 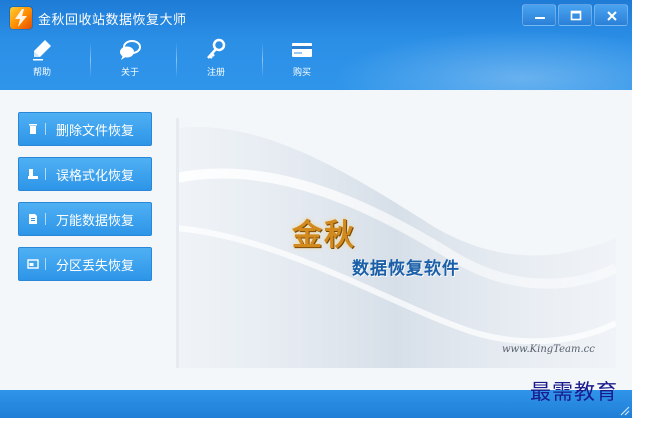 I want to click on toolbar: 帮助 关于 注册 购买, so click(x=316, y=59).